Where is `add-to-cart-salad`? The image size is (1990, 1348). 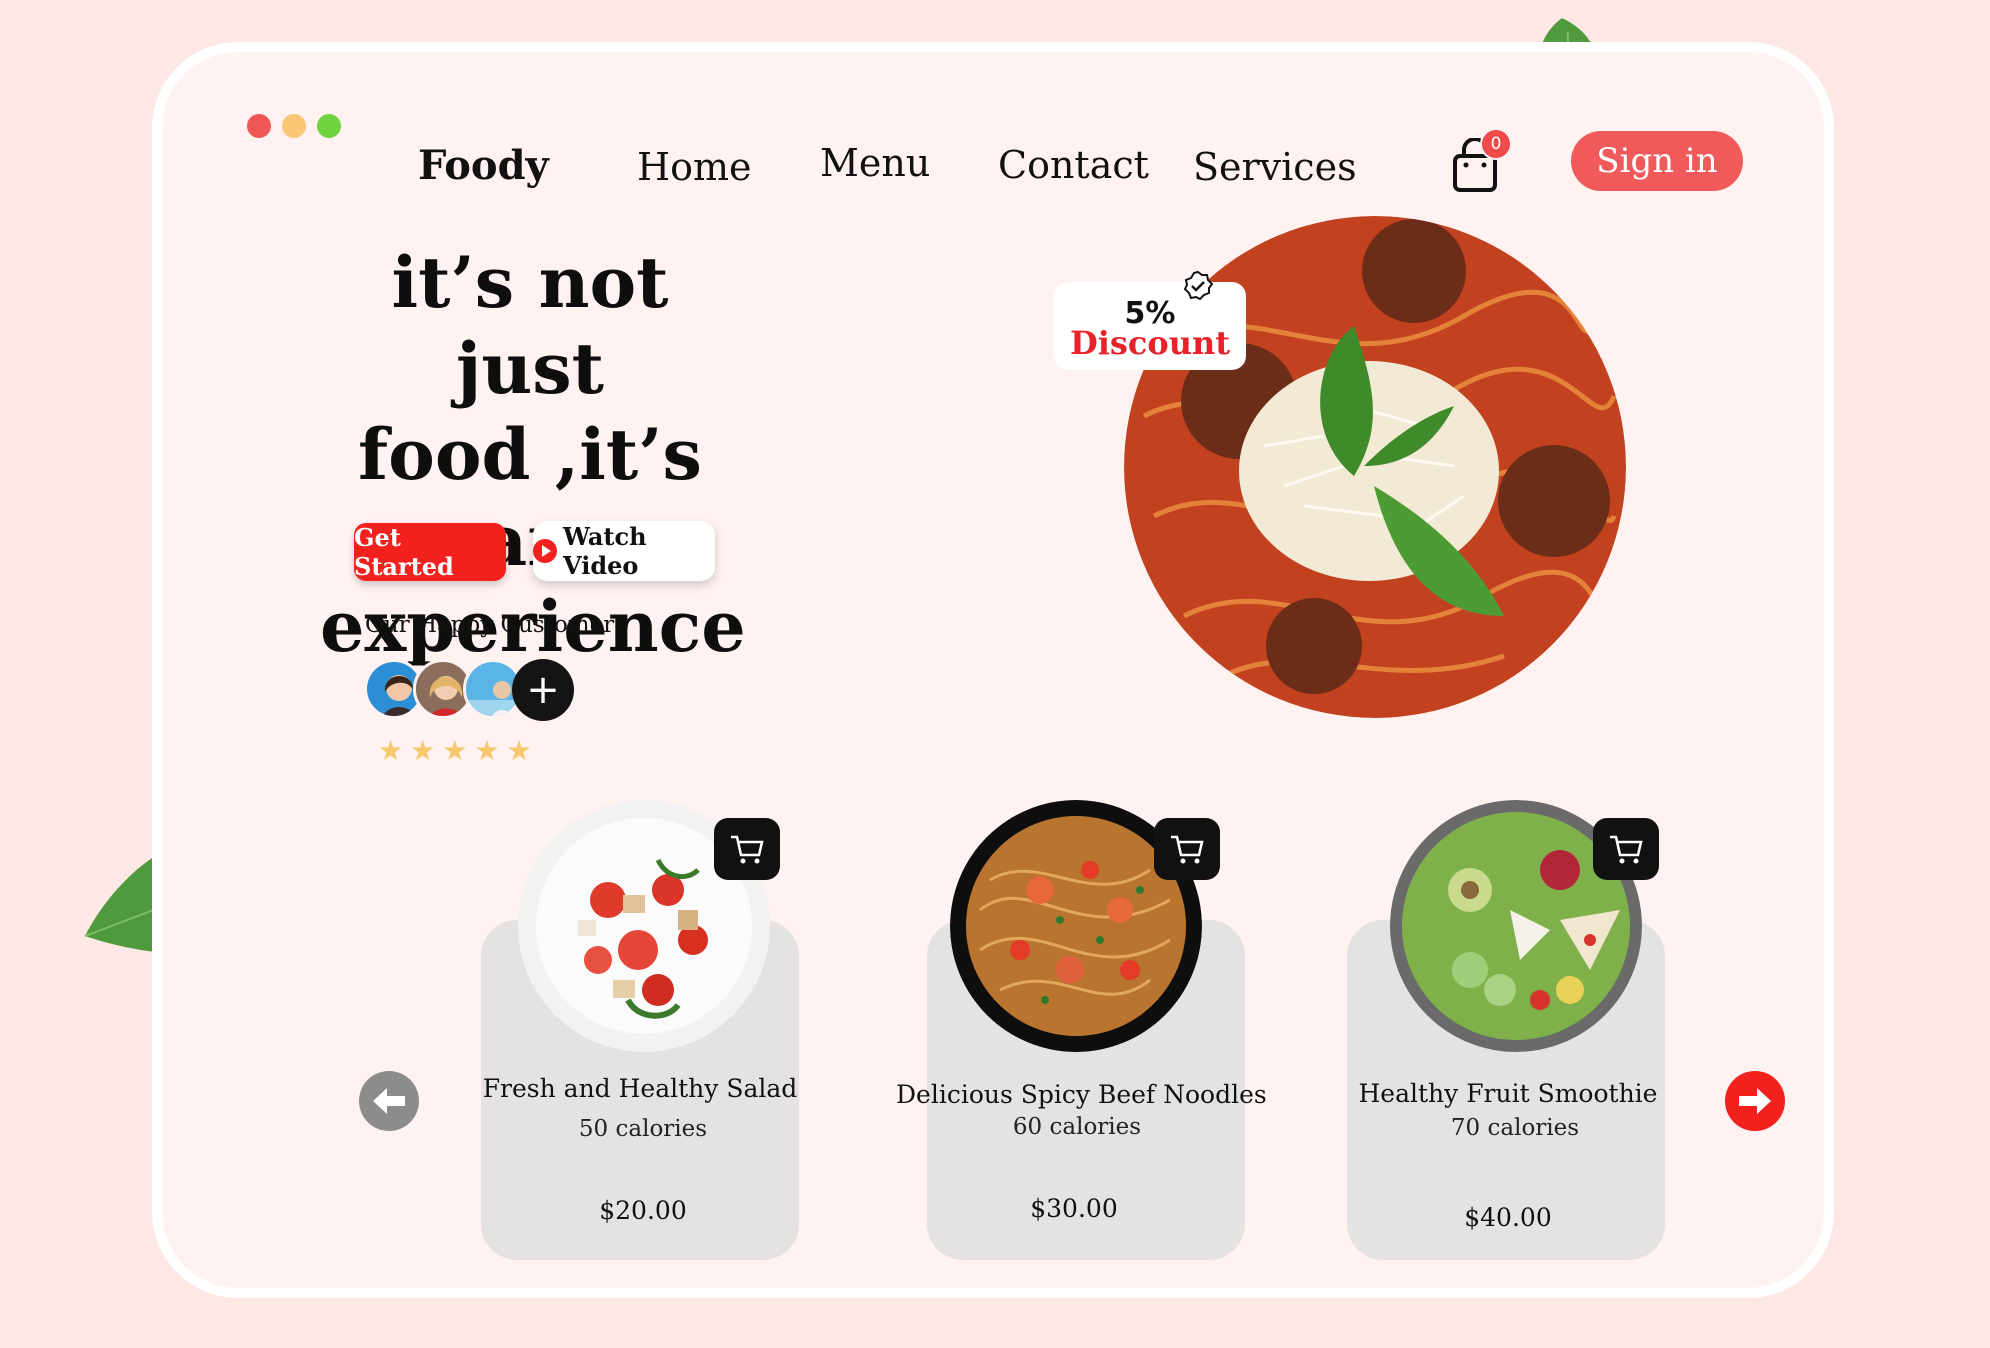
add-to-cart-salad is located at coordinates (747, 849).